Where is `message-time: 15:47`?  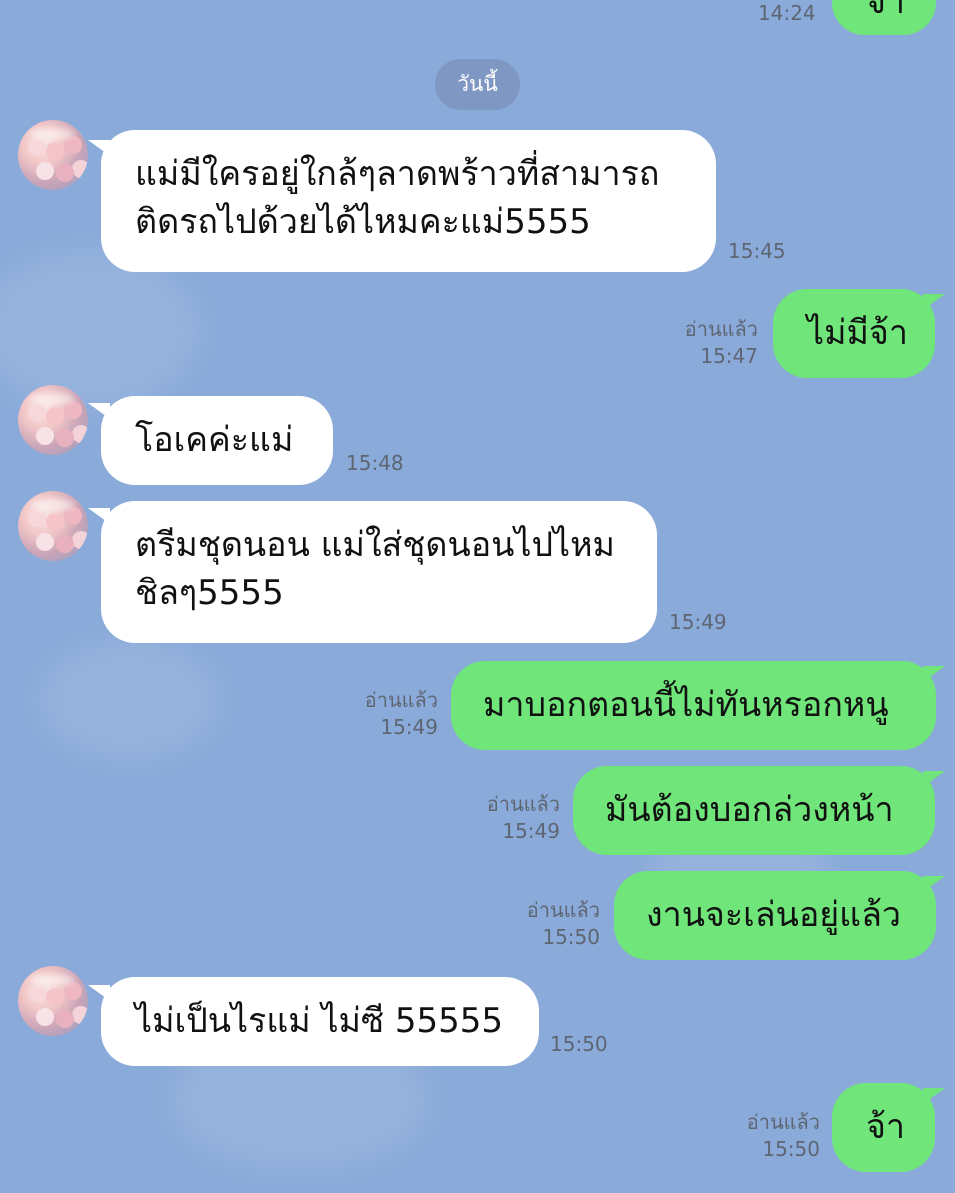 message-time: 15:47 is located at coordinates (729, 356).